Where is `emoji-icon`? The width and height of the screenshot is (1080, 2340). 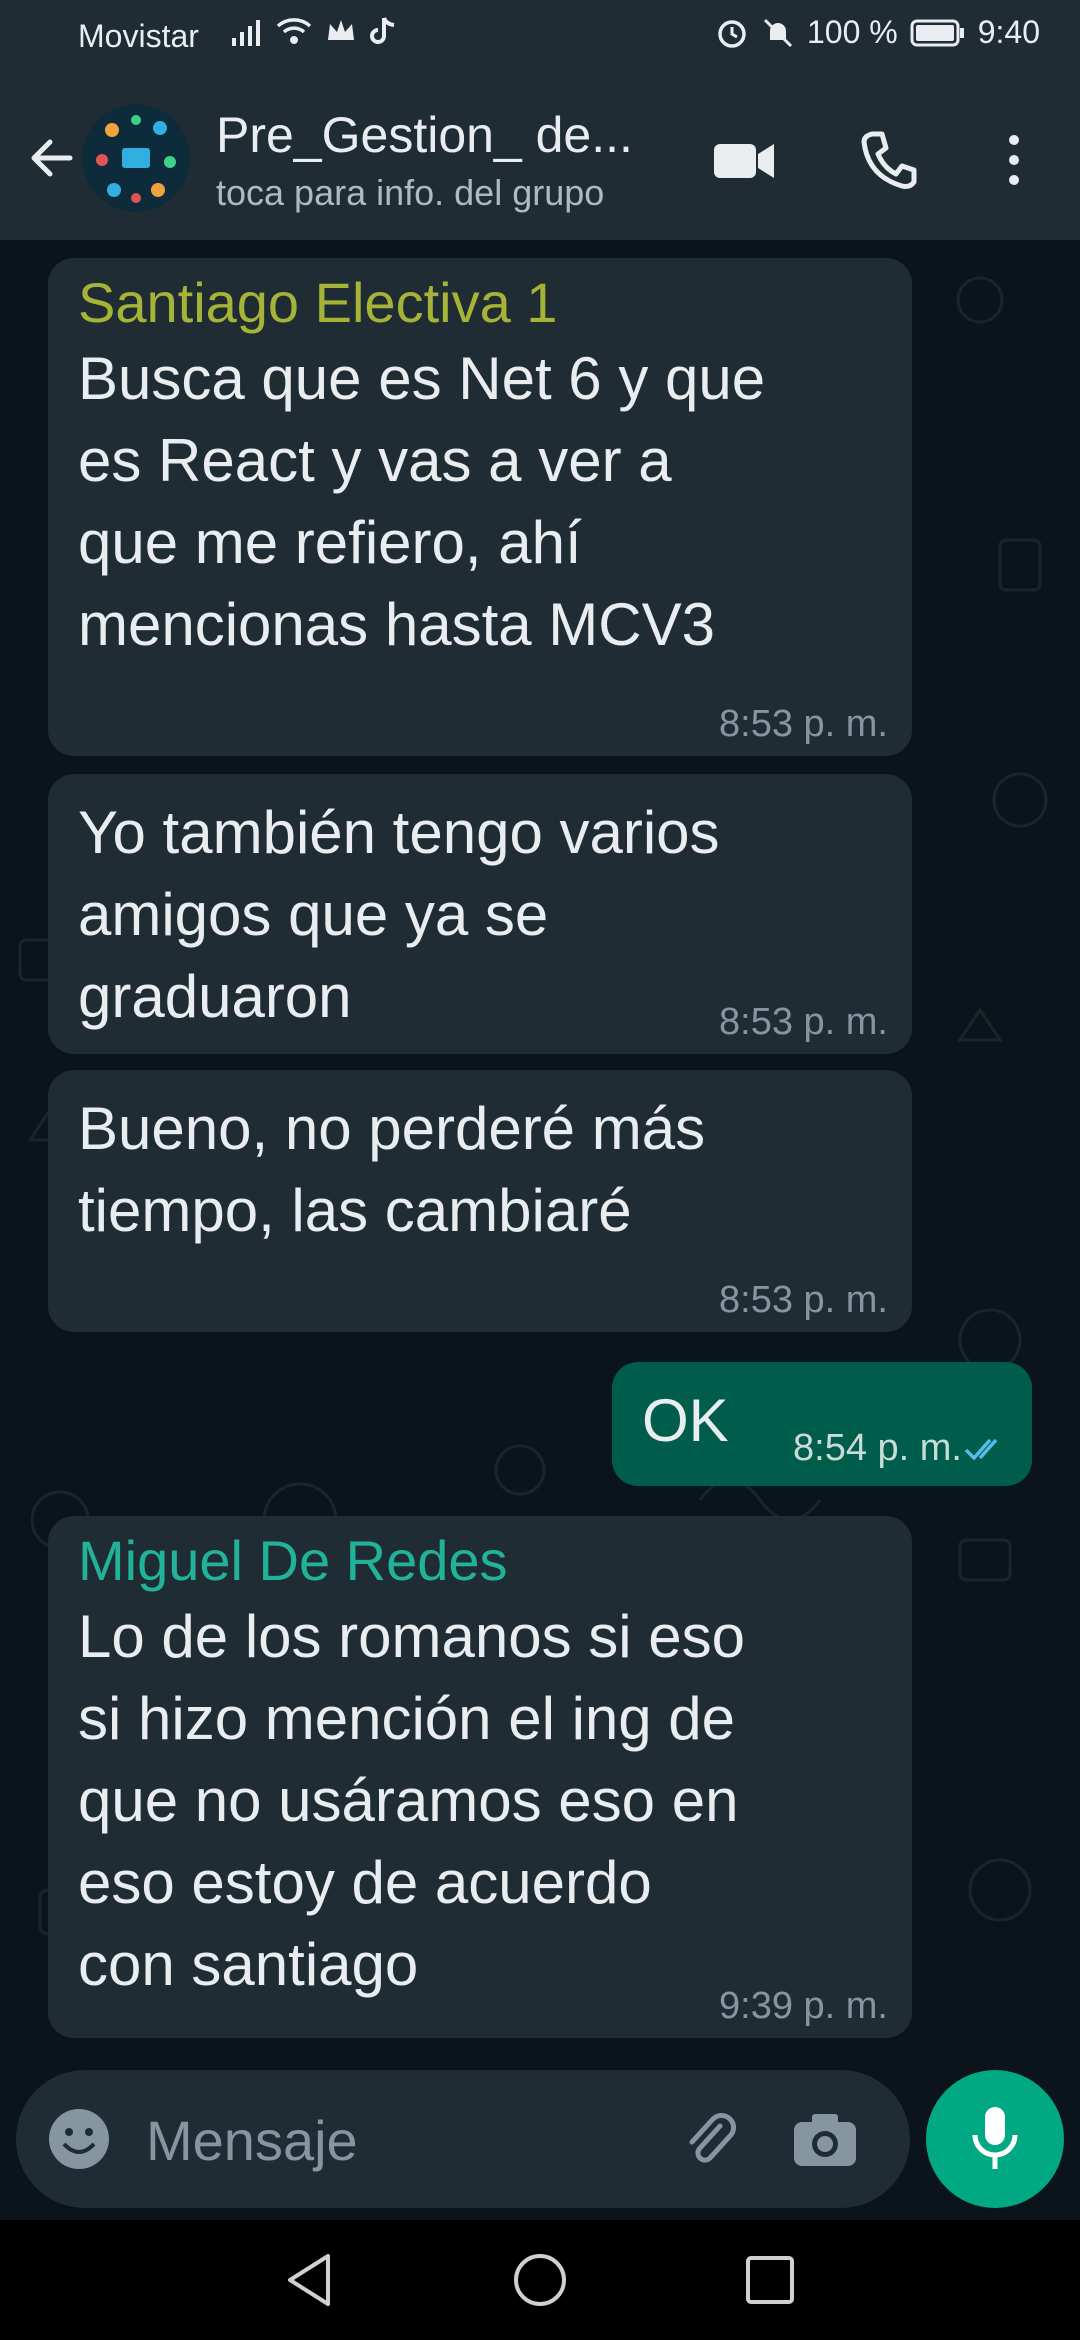 emoji-icon is located at coordinates (79, 2139).